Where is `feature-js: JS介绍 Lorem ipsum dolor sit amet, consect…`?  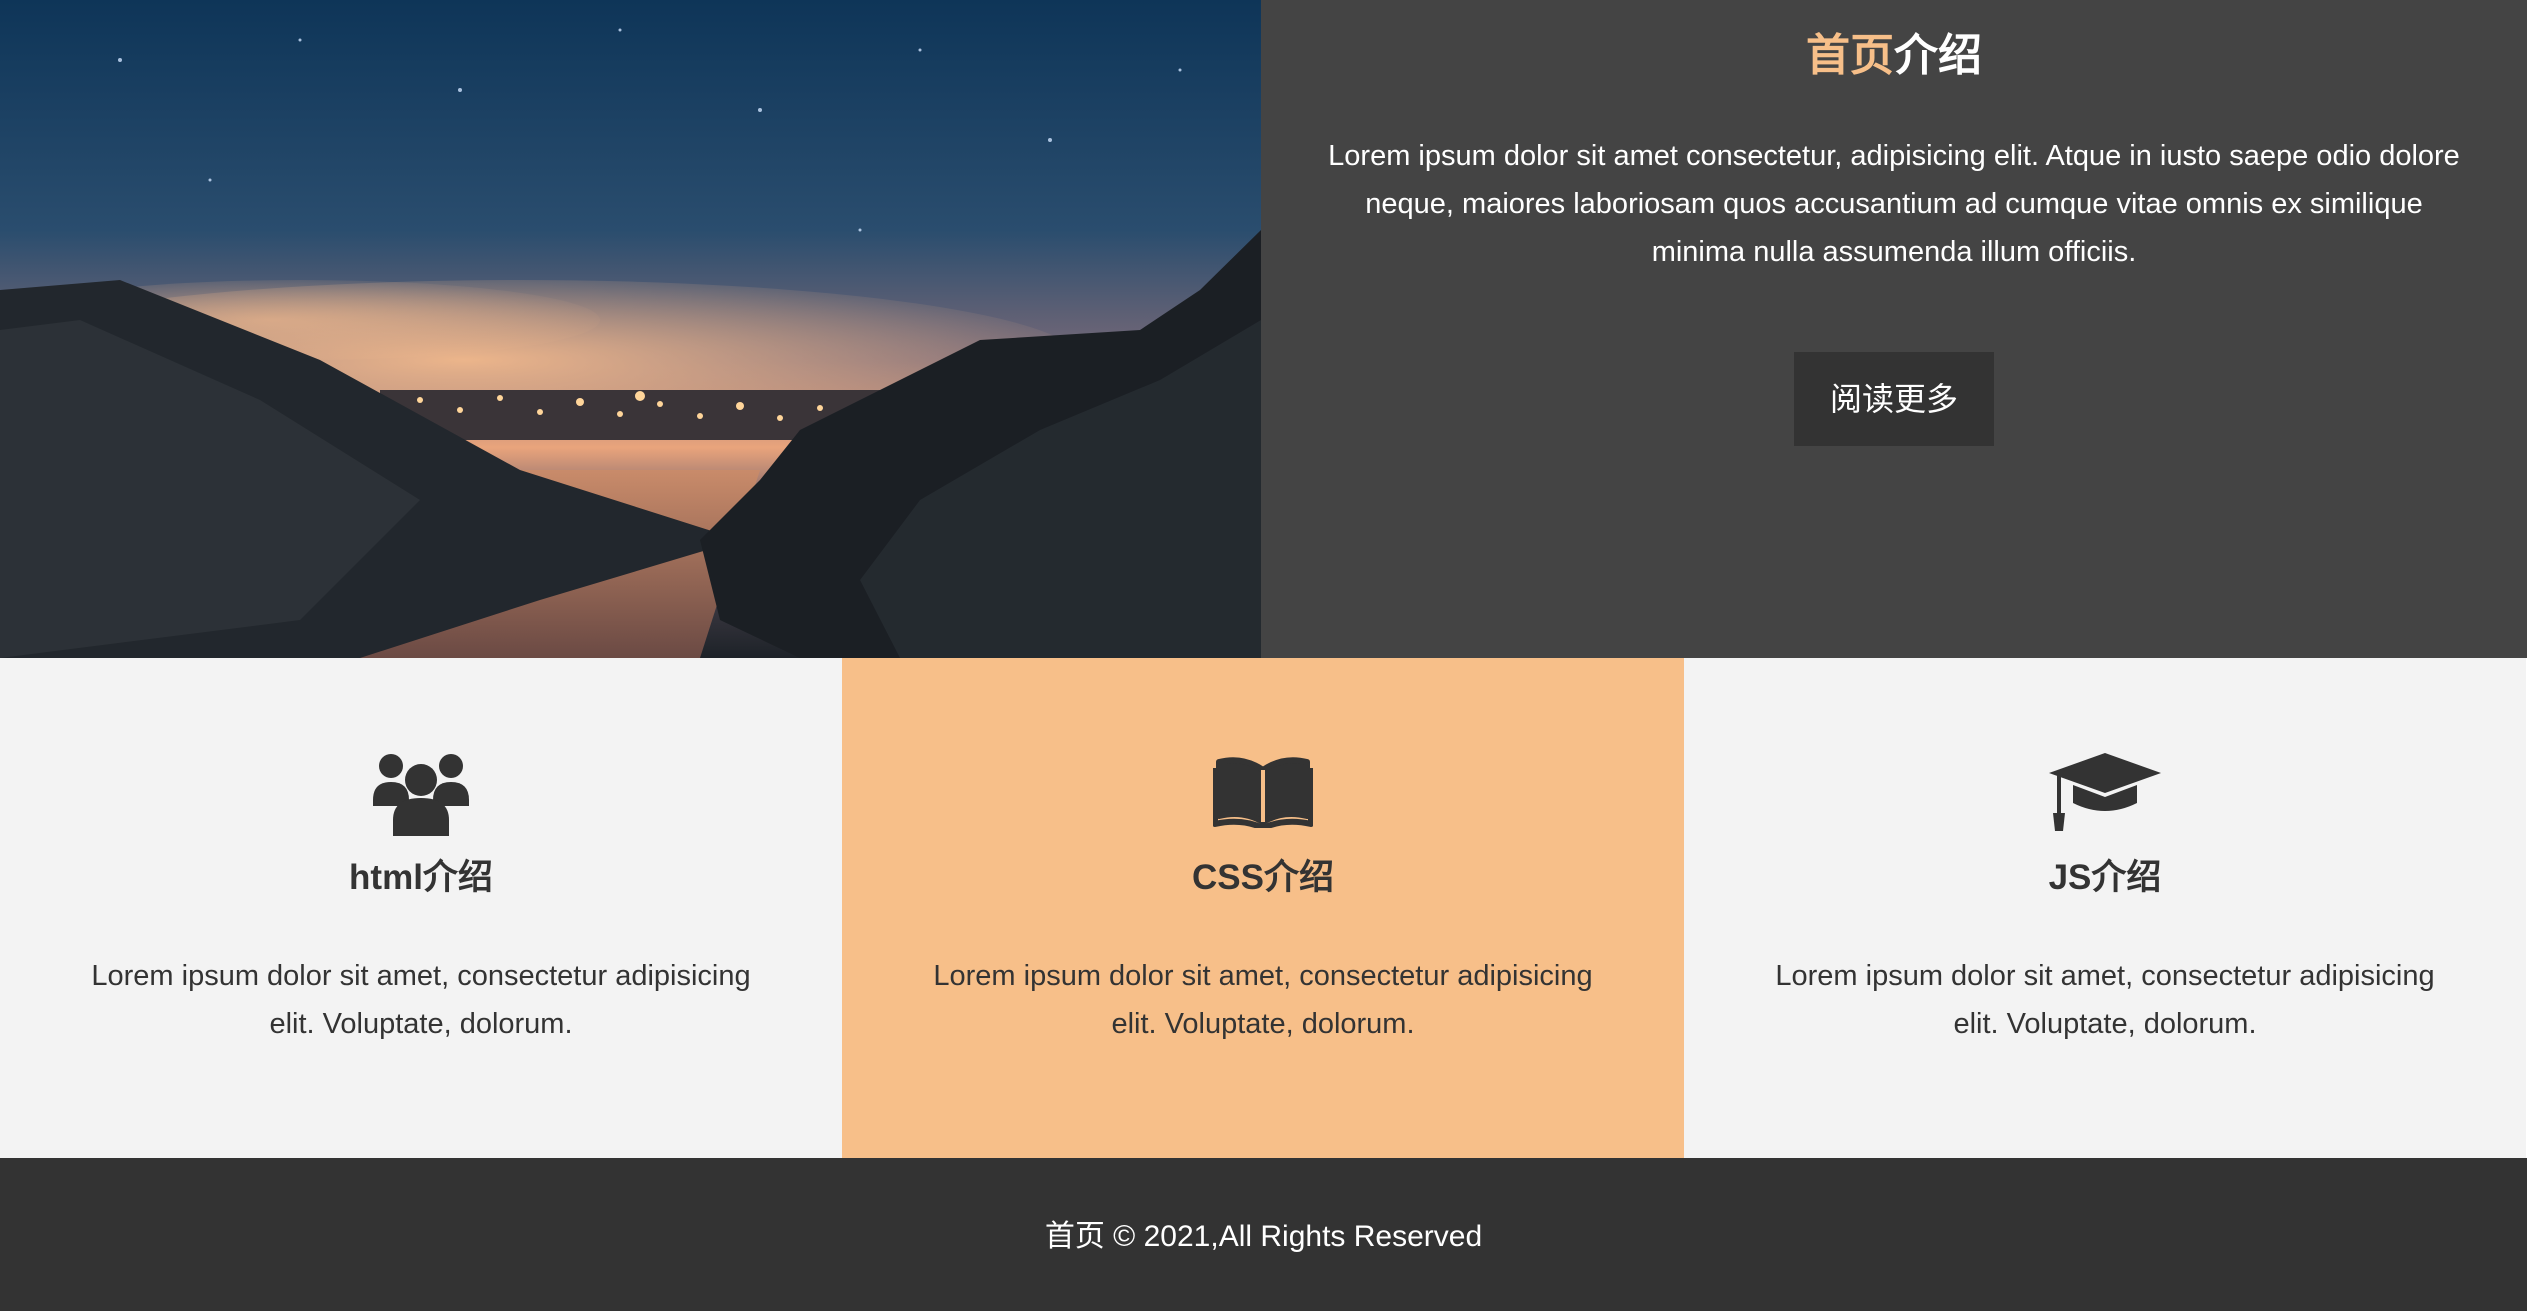 feature-js: JS介绍 Lorem ipsum dolor sit amet, consect… is located at coordinates (2105, 908).